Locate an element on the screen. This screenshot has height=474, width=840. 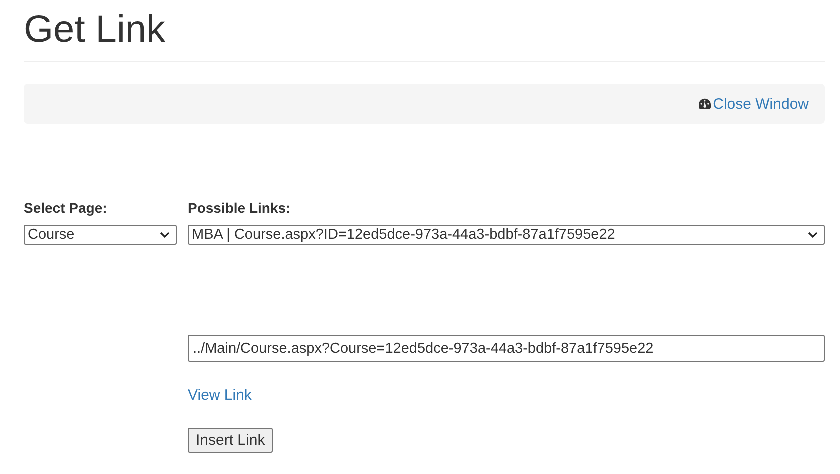
dashboard-icon is located at coordinates (705, 104).